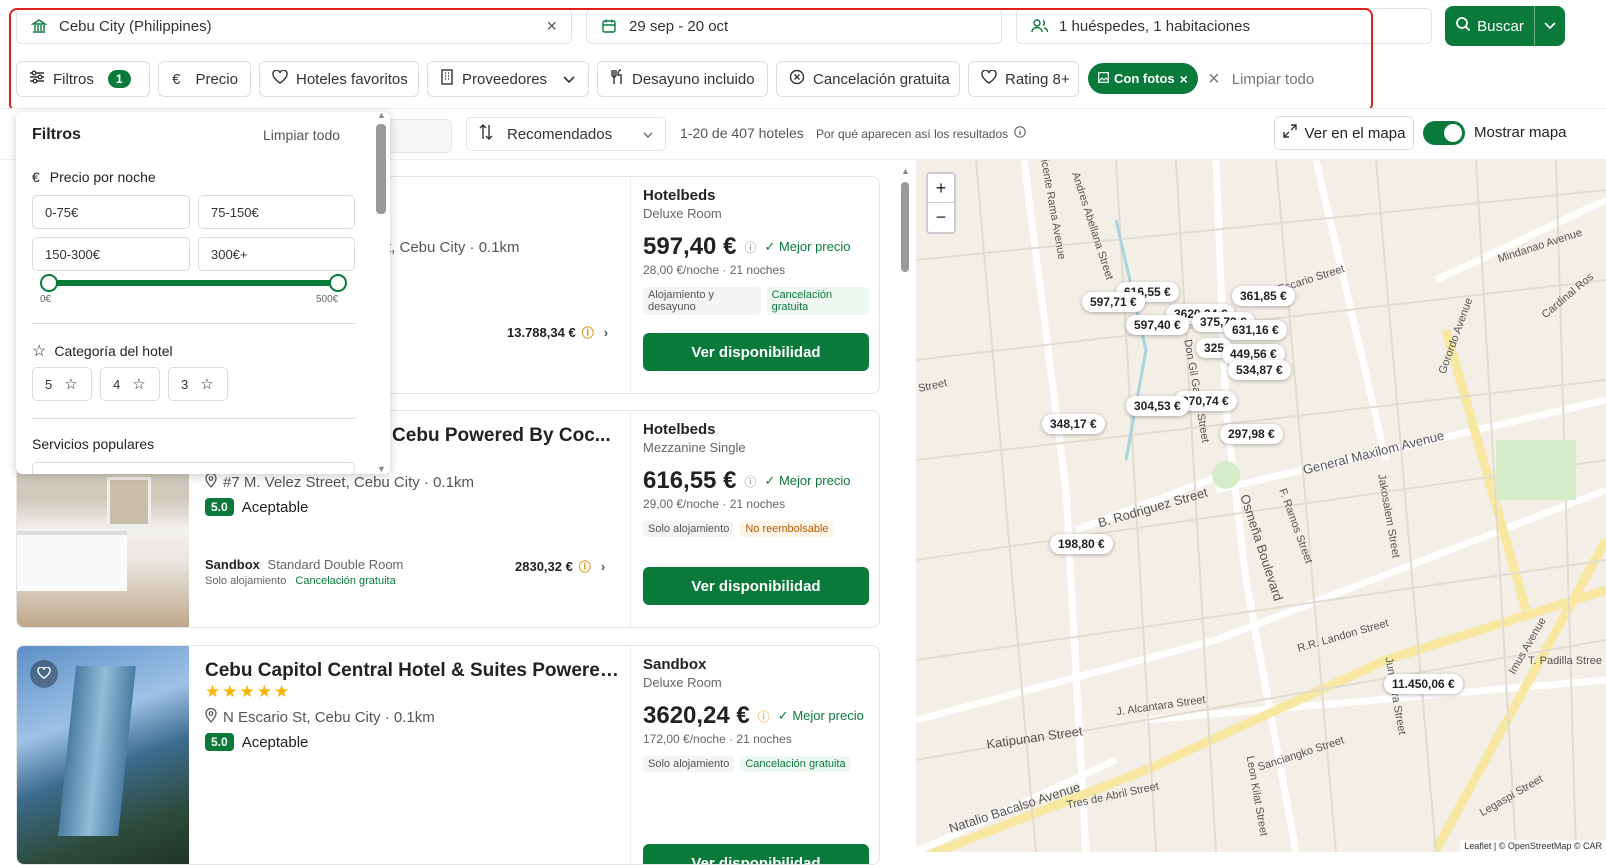  I want to click on why-results-link: Por qué aparecen así los resultados, so click(921, 133).